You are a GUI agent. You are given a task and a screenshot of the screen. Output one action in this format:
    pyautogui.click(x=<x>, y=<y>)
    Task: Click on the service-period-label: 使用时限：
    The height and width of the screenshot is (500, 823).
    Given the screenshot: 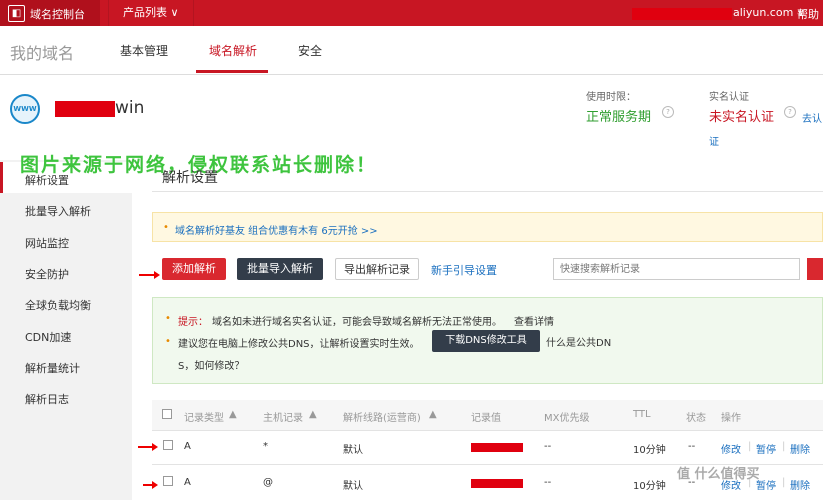 What is the action you would take?
    pyautogui.click(x=611, y=97)
    